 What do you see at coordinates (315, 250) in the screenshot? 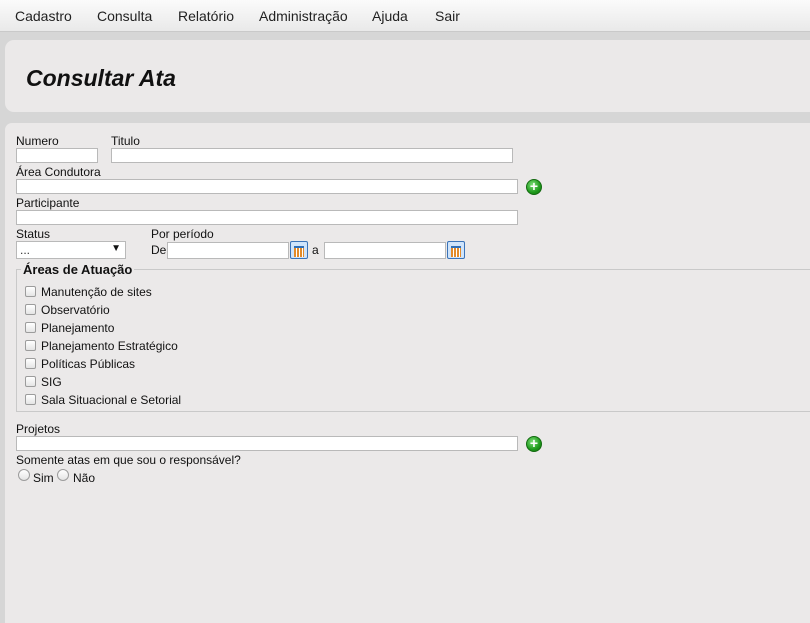
I see `a-label: a` at bounding box center [315, 250].